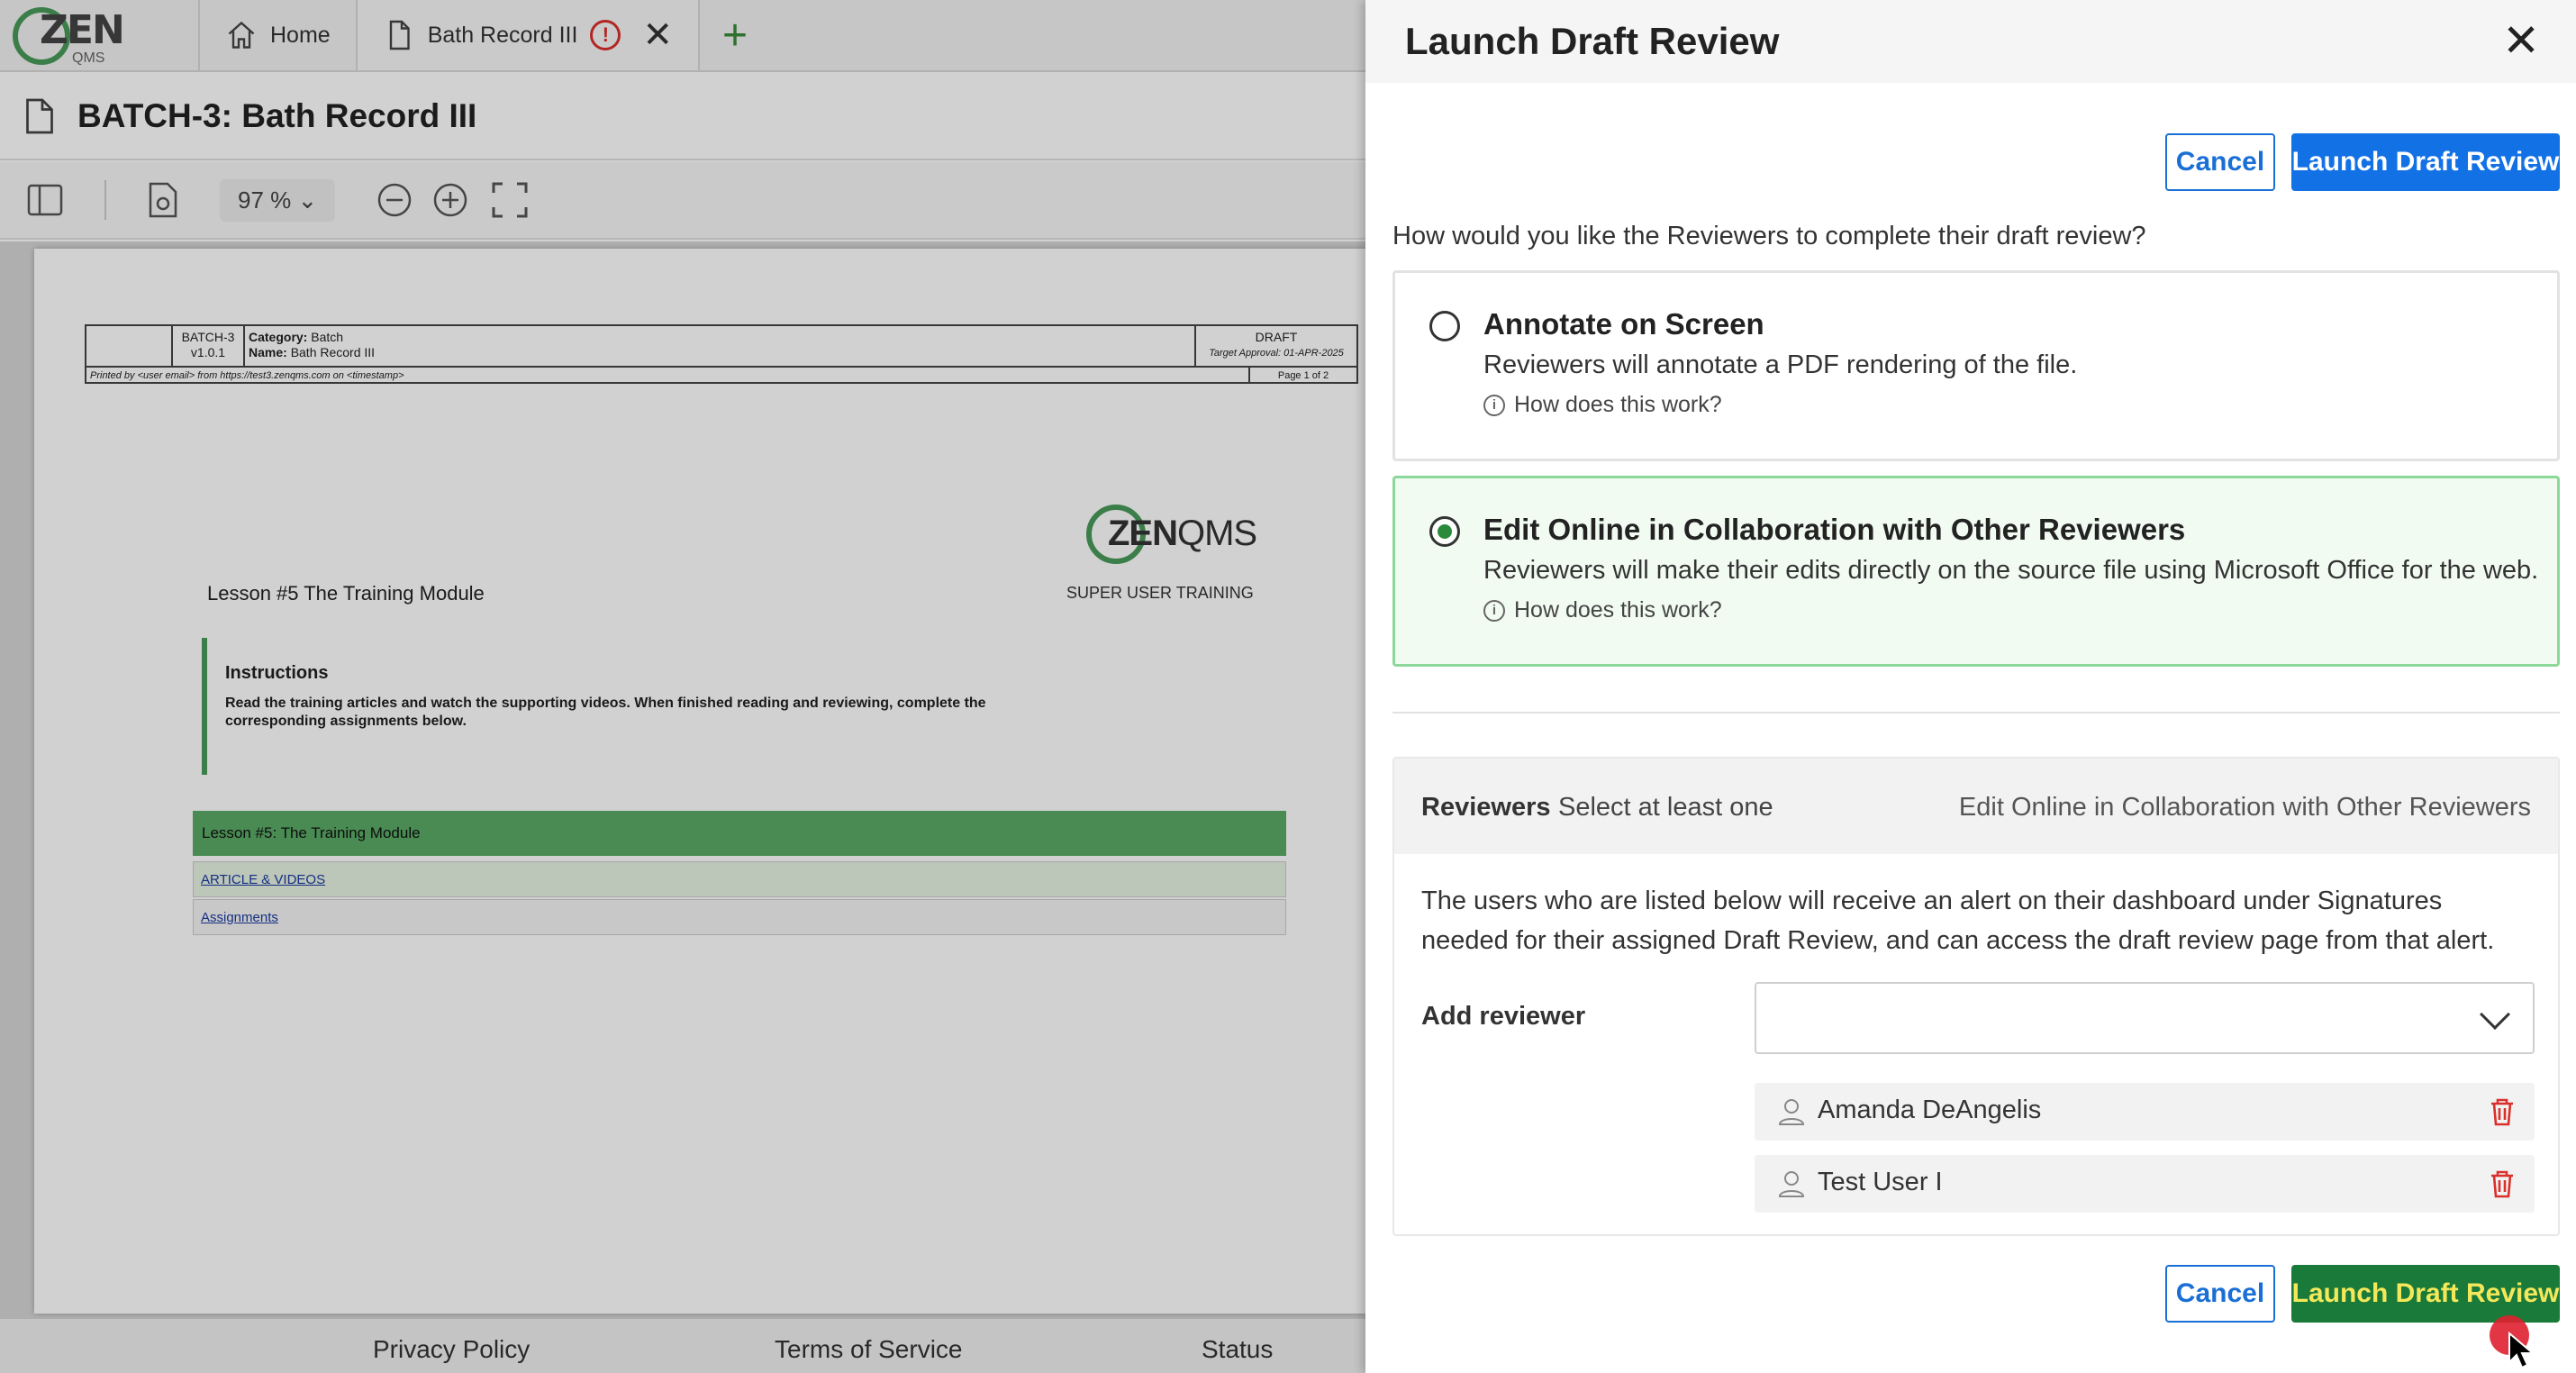  Describe the element at coordinates (1592, 41) in the screenshot. I see `drawer-title: Launch Draft Review` at that location.